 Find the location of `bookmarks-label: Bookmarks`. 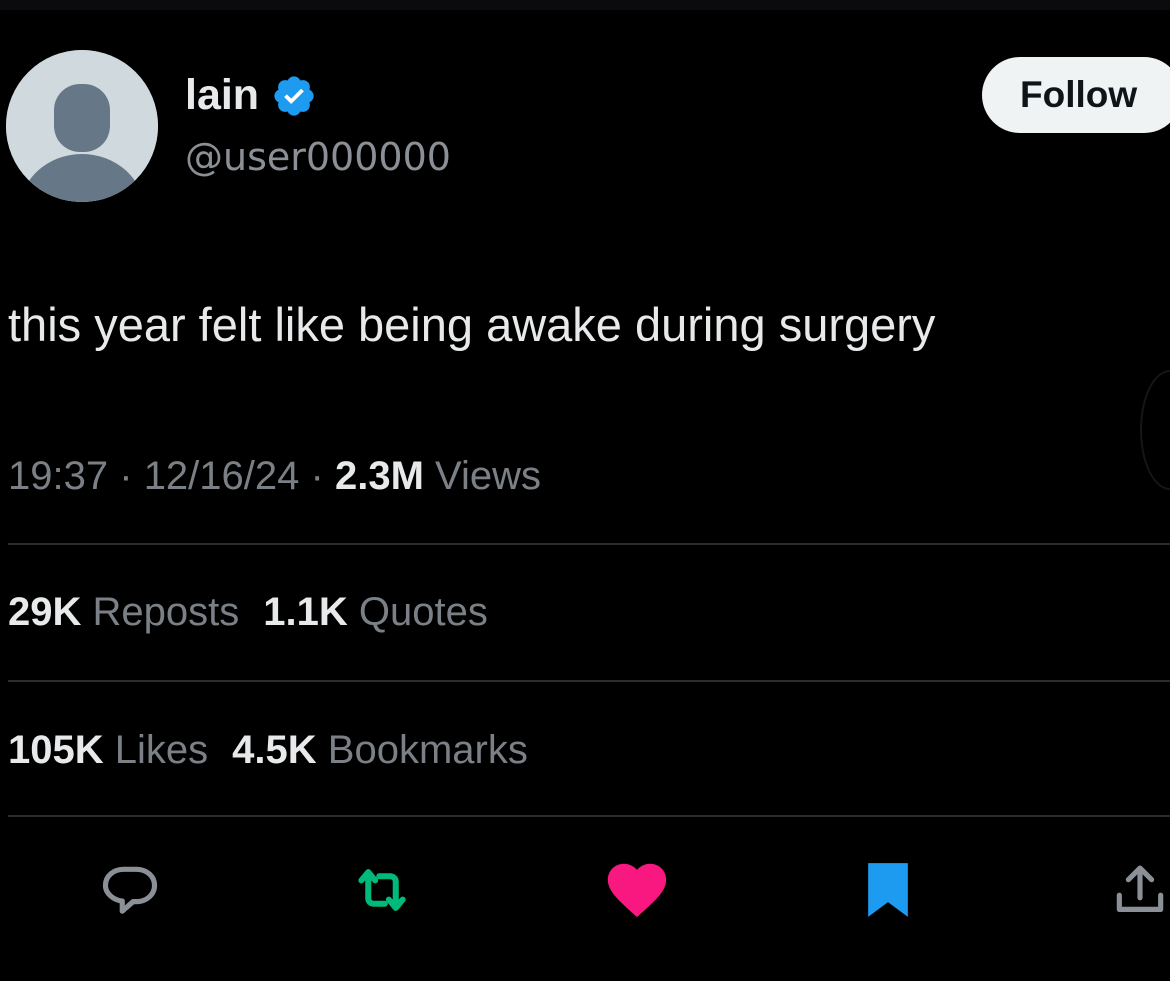

bookmarks-label: Bookmarks is located at coordinates (427, 750).